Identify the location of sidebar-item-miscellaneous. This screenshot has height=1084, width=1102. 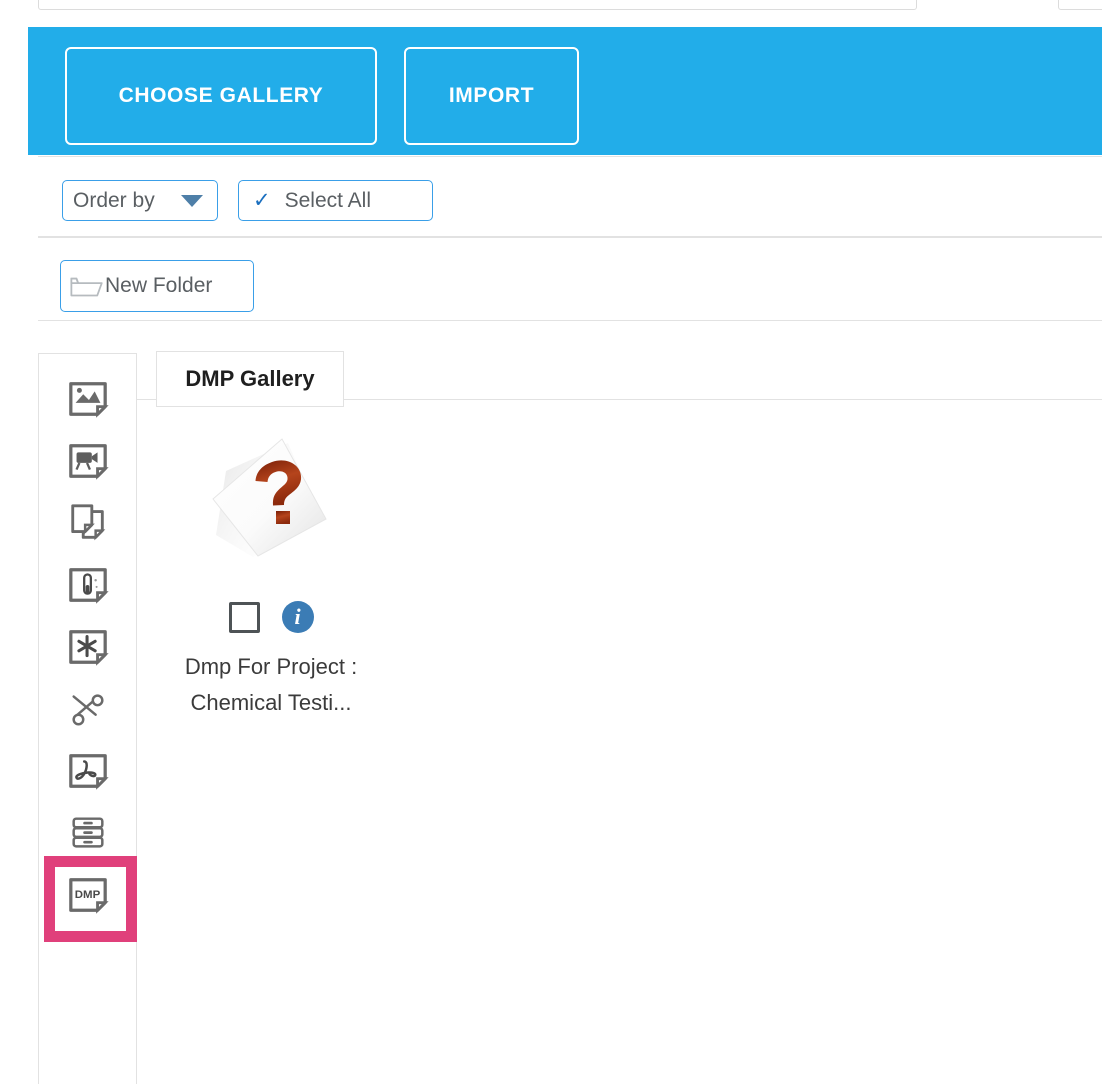
(88, 647).